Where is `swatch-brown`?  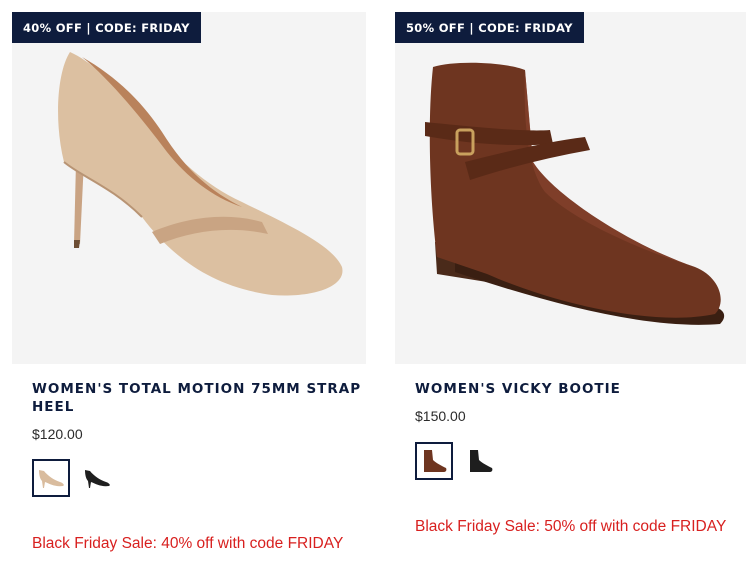 swatch-brown is located at coordinates (434, 461).